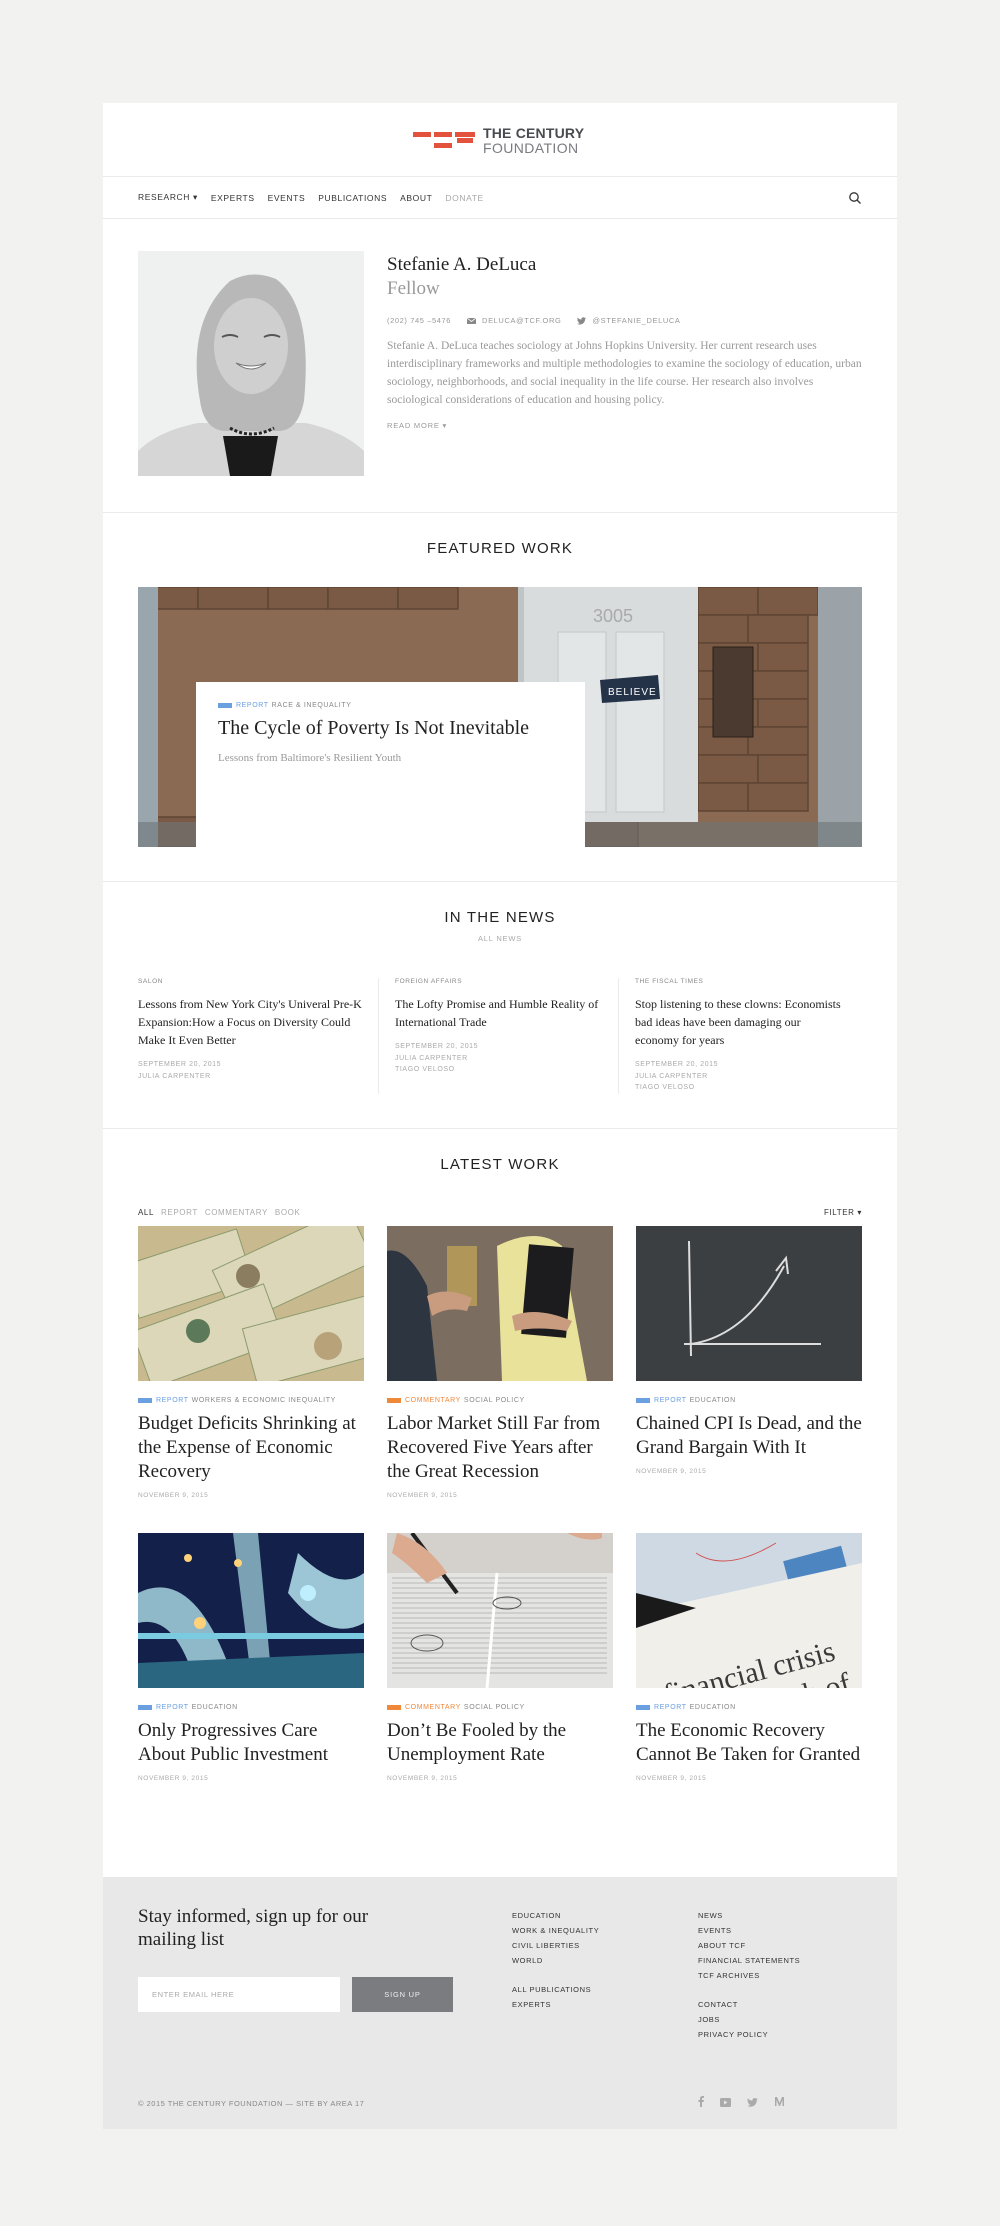 This screenshot has height=2226, width=1000. Describe the element at coordinates (464, 198) in the screenshot. I see `nav-donate: DONATE` at that location.